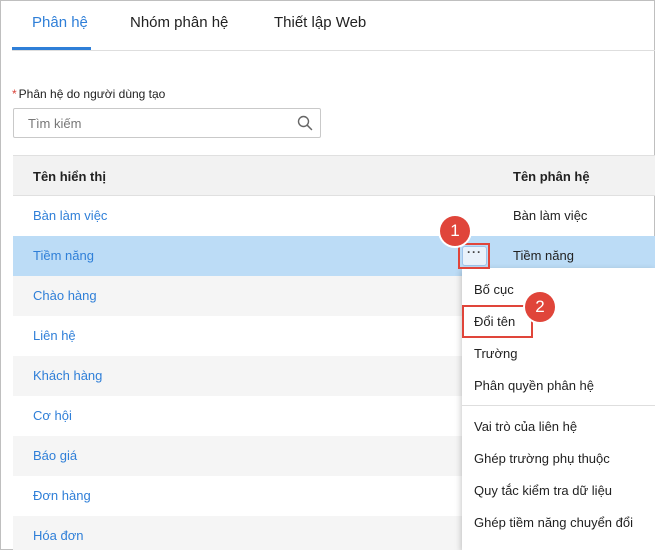 This screenshot has height=550, width=655. What do you see at coordinates (70, 215) in the screenshot?
I see `row-display-name-link: Bàn làm việc` at bounding box center [70, 215].